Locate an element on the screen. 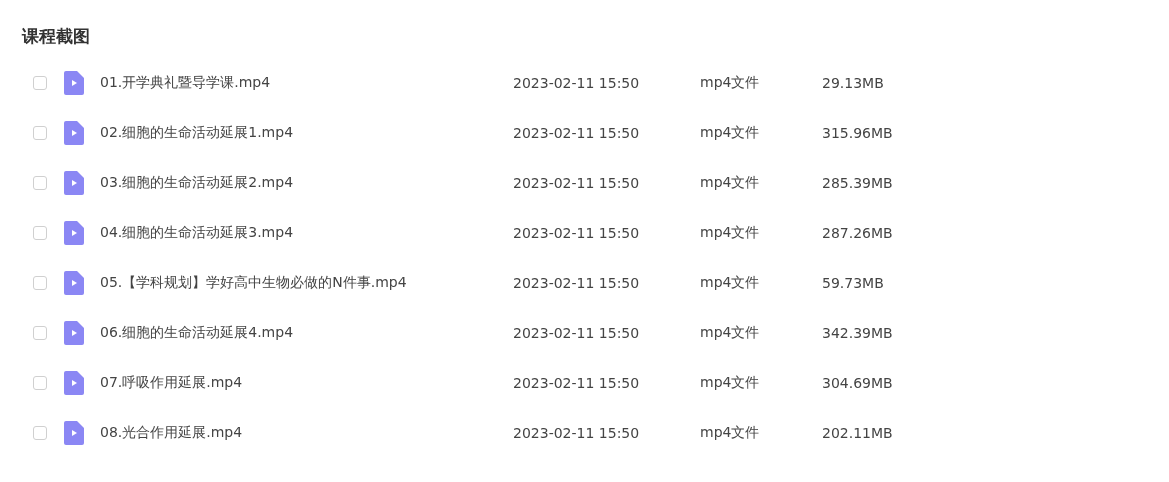 The width and height of the screenshot is (1169, 482). file-size: 59.73MB is located at coordinates (853, 283).